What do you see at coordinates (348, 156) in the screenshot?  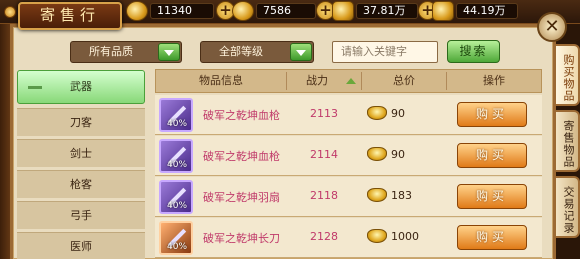 I see `table-row: 40% 破军之乾坤血枪 2114 90 购买` at bounding box center [348, 156].